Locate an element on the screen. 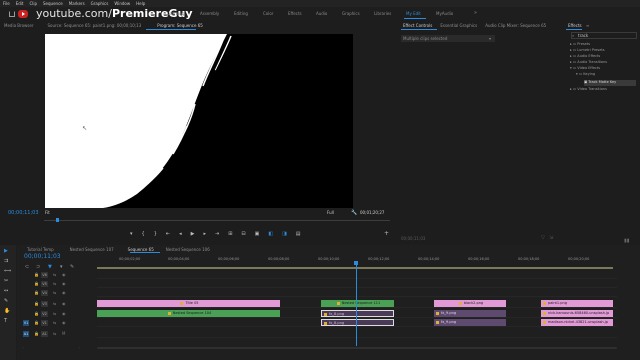 This screenshot has height=360, width=640. button-editor-plus-icon: + is located at coordinates (386, 233).